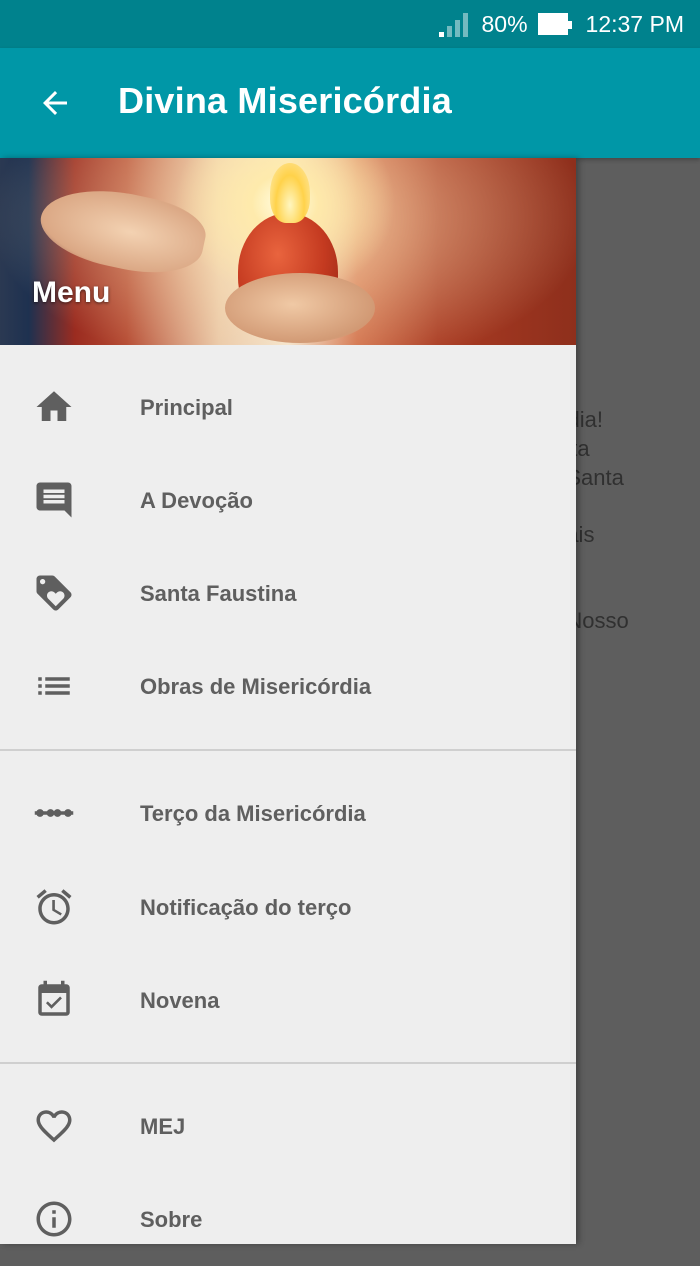 Image resolution: width=700 pixels, height=1266 pixels. Describe the element at coordinates (186, 407) in the screenshot. I see `menu-item-label: Principal` at that location.